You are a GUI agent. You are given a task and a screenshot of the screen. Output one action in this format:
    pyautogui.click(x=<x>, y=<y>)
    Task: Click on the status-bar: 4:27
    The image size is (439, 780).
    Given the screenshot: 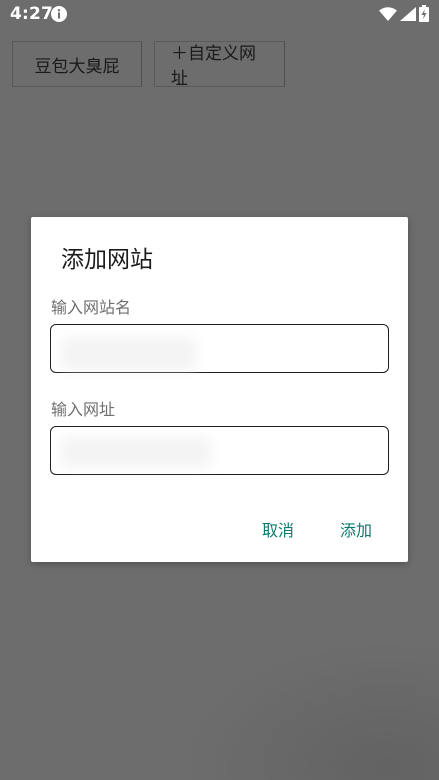 What is the action you would take?
    pyautogui.click(x=219, y=15)
    